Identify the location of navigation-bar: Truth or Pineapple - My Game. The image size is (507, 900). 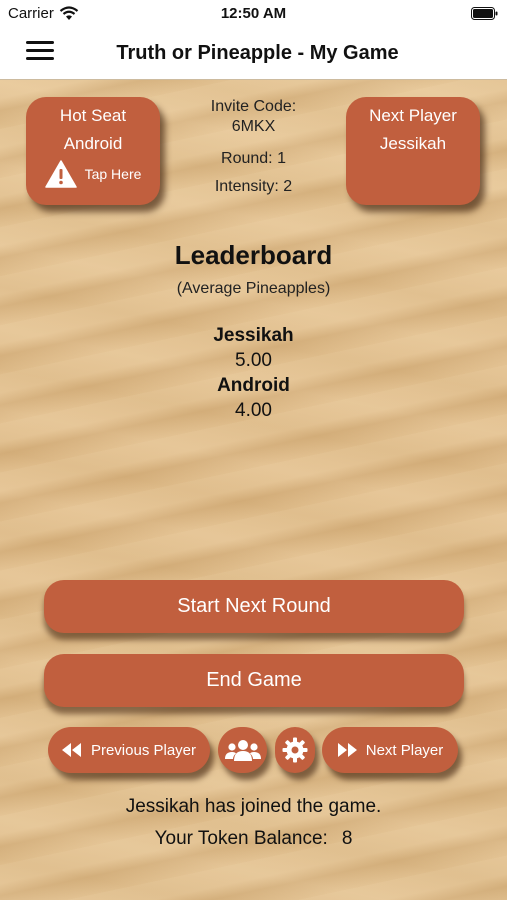
(253, 54).